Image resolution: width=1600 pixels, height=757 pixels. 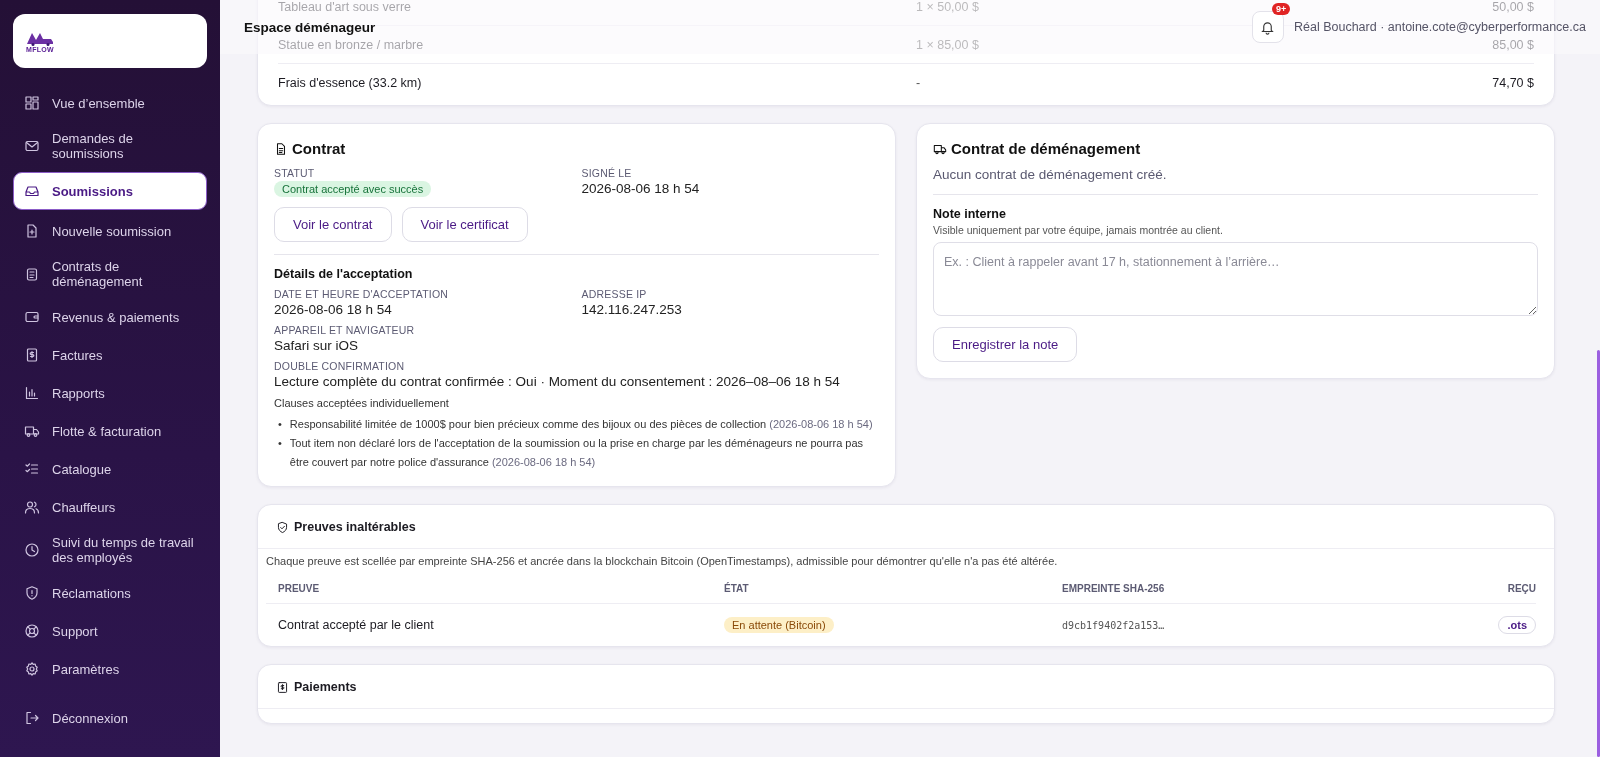 What do you see at coordinates (110, 631) in the screenshot?
I see `sidebar-item: Support` at bounding box center [110, 631].